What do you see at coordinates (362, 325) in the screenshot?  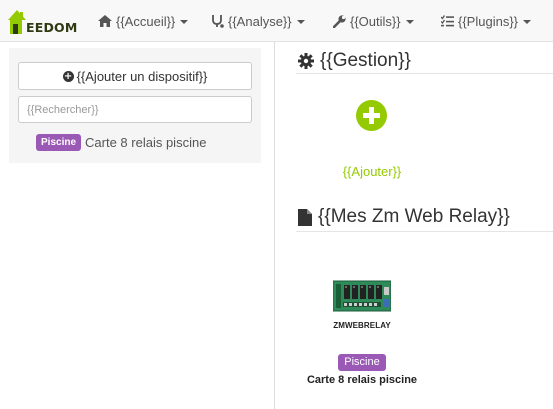 I see `device-image-caption: ZMWEBRELAY` at bounding box center [362, 325].